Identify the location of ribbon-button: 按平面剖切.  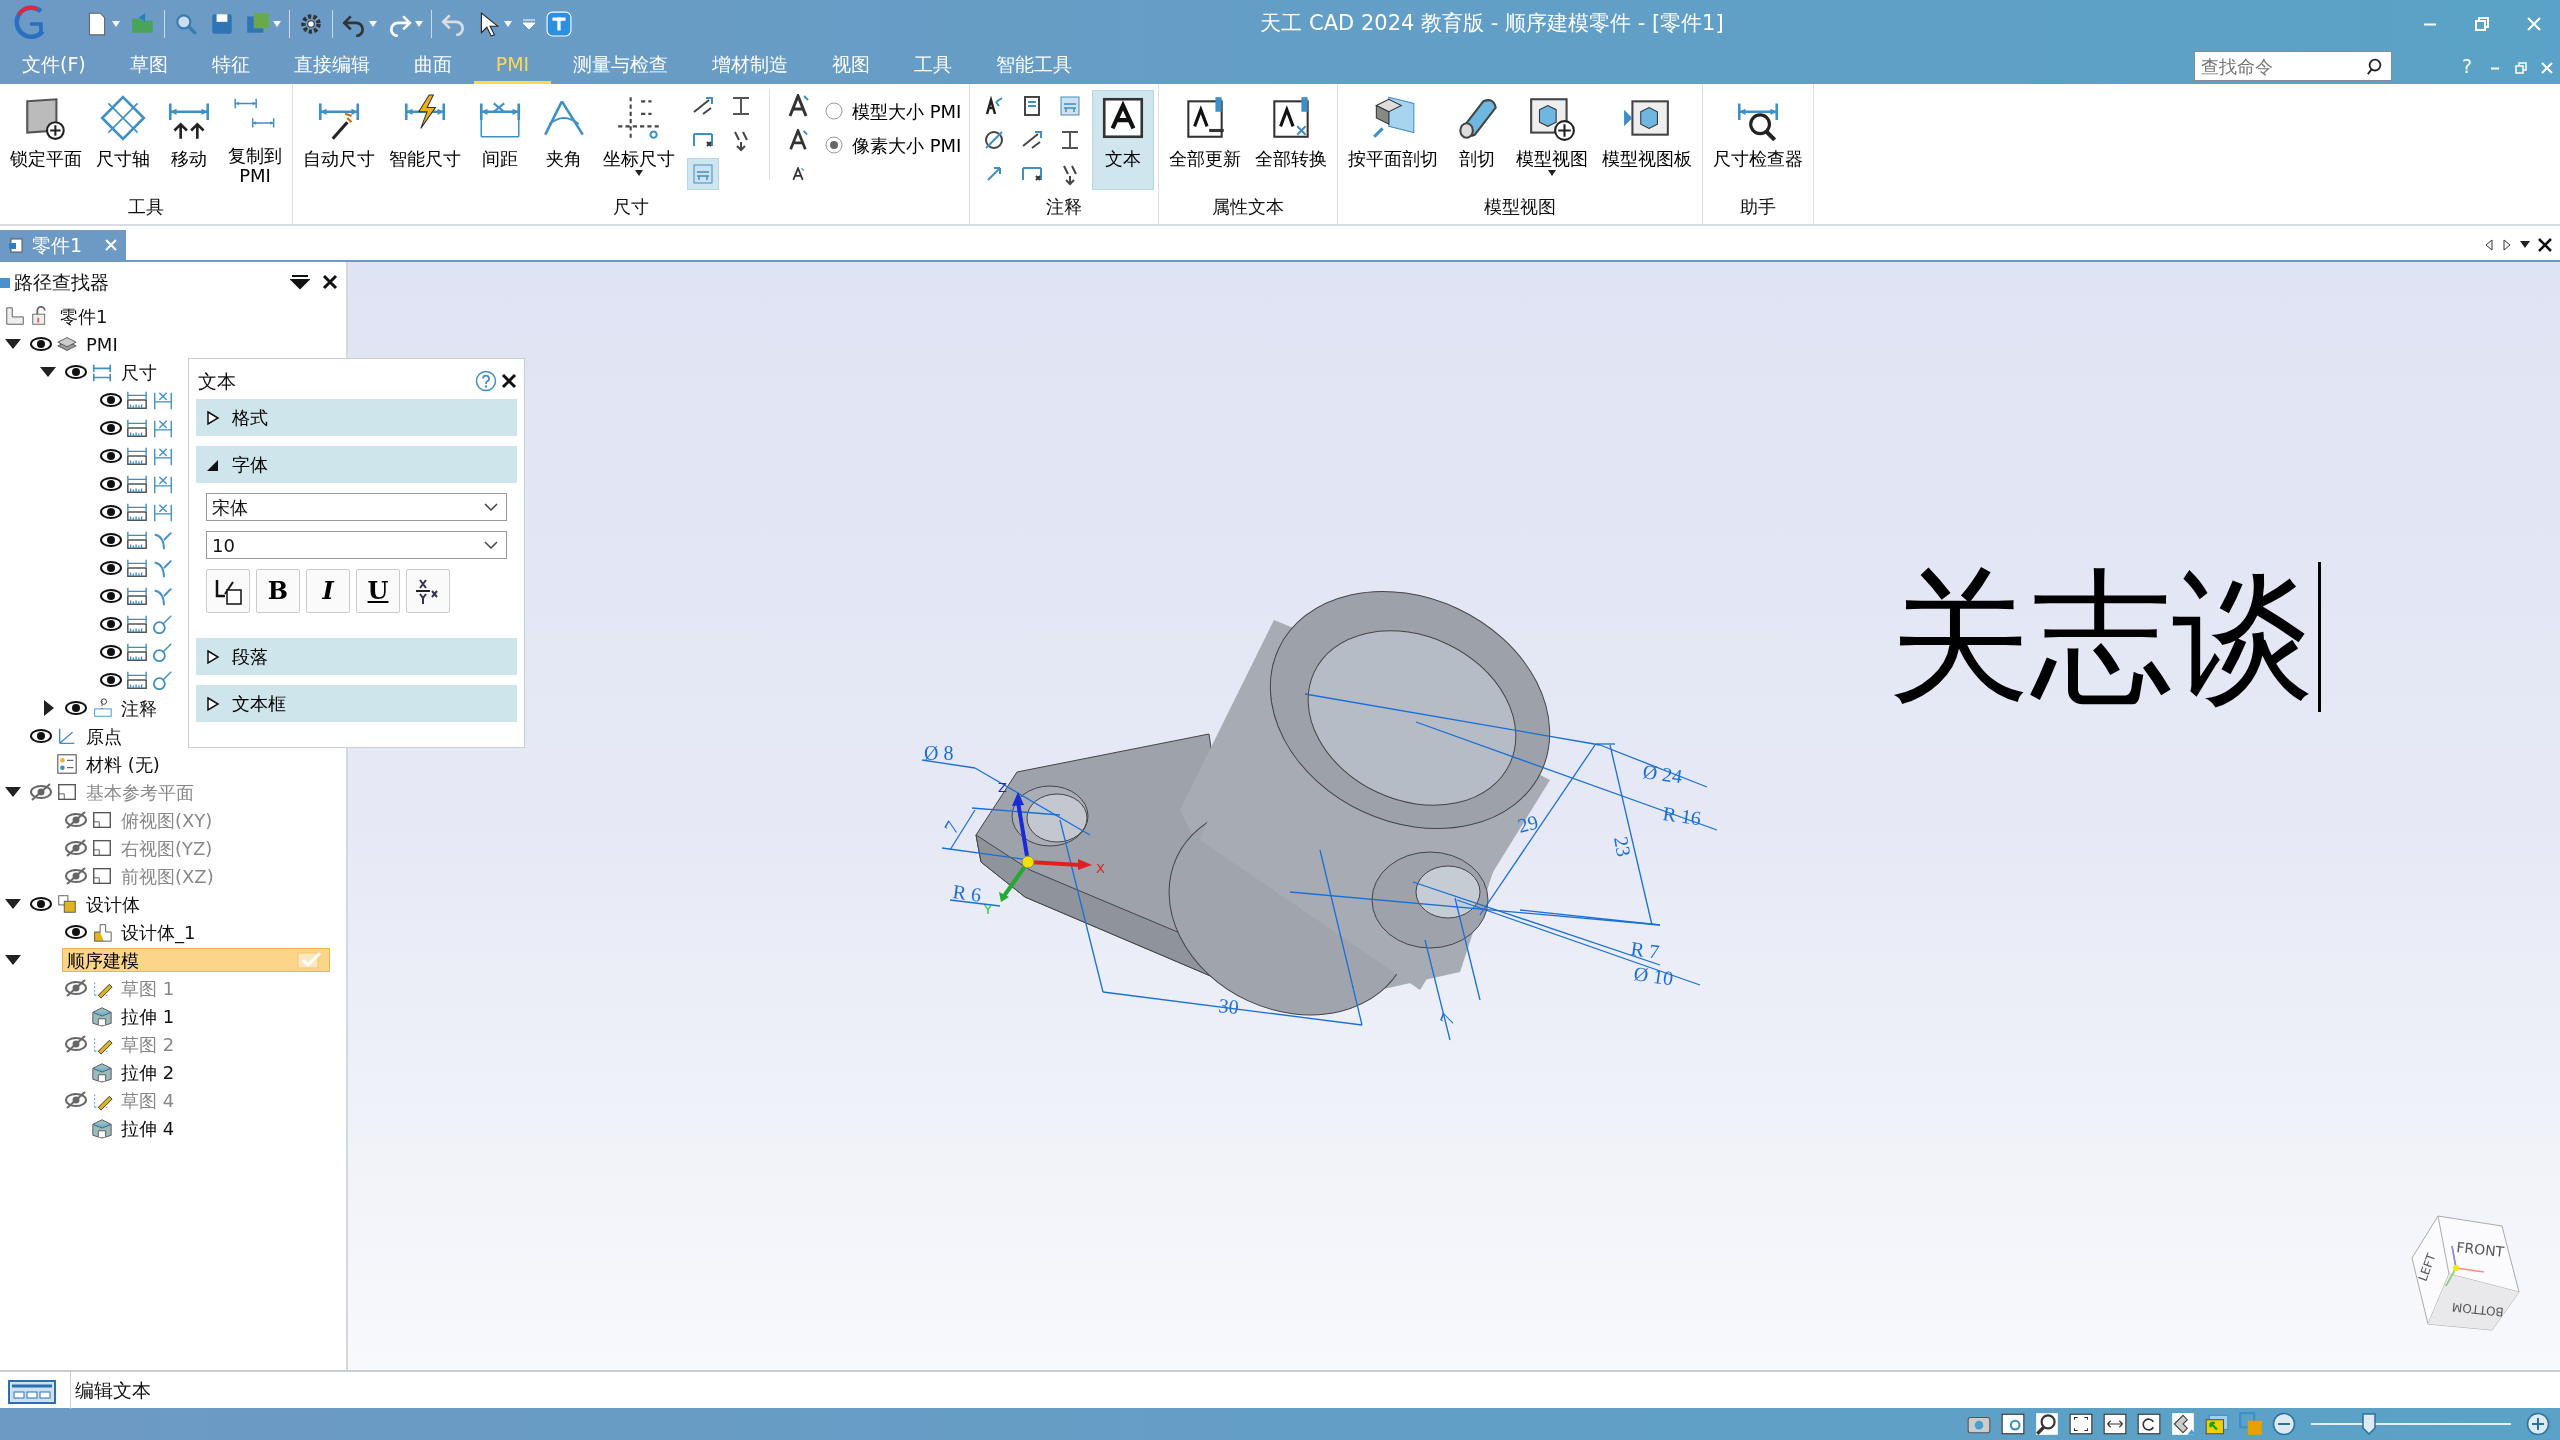
(1393, 140).